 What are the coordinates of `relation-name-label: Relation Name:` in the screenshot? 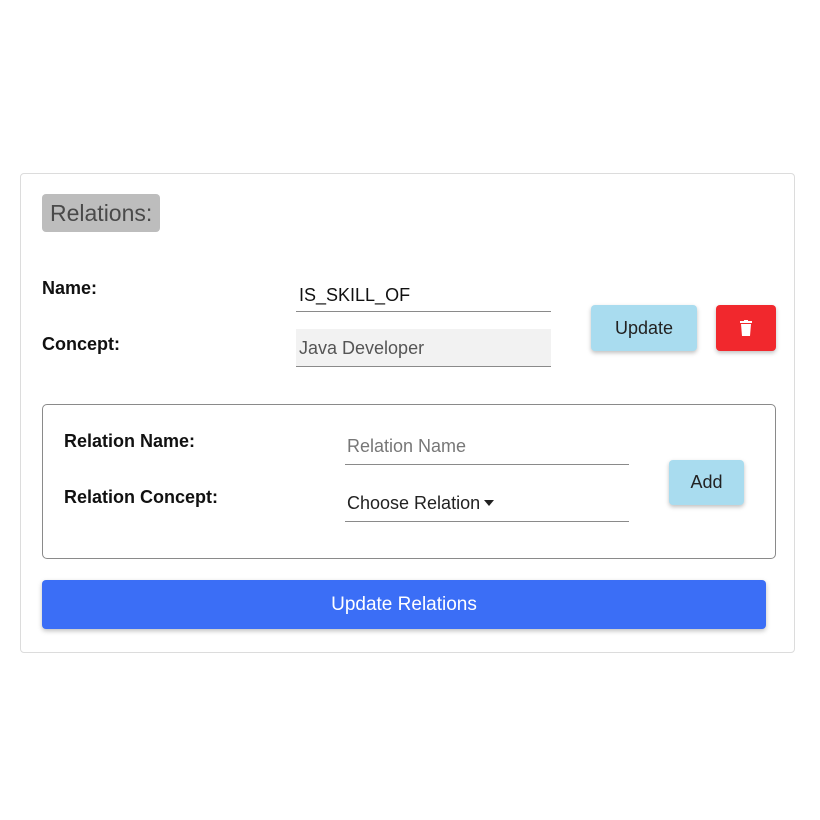 It's located at (130, 441).